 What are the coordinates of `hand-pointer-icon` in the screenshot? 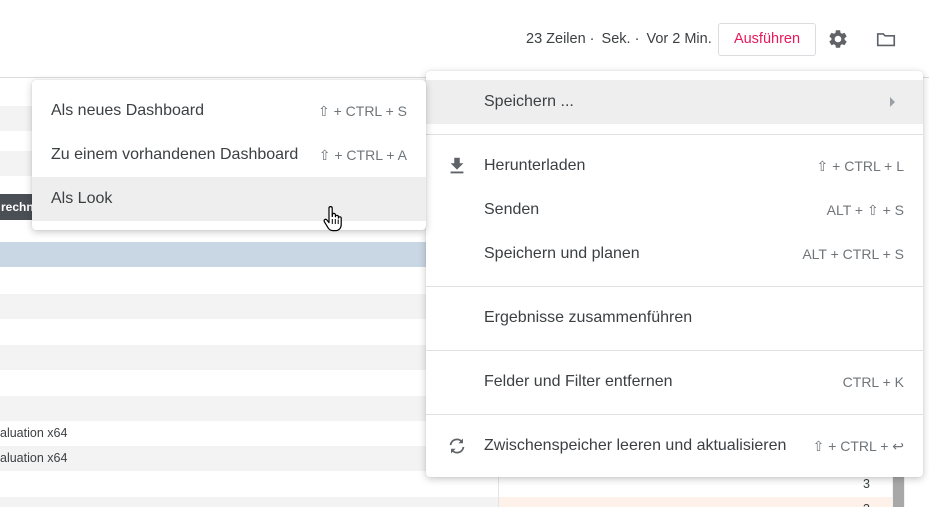 It's located at (332, 219).